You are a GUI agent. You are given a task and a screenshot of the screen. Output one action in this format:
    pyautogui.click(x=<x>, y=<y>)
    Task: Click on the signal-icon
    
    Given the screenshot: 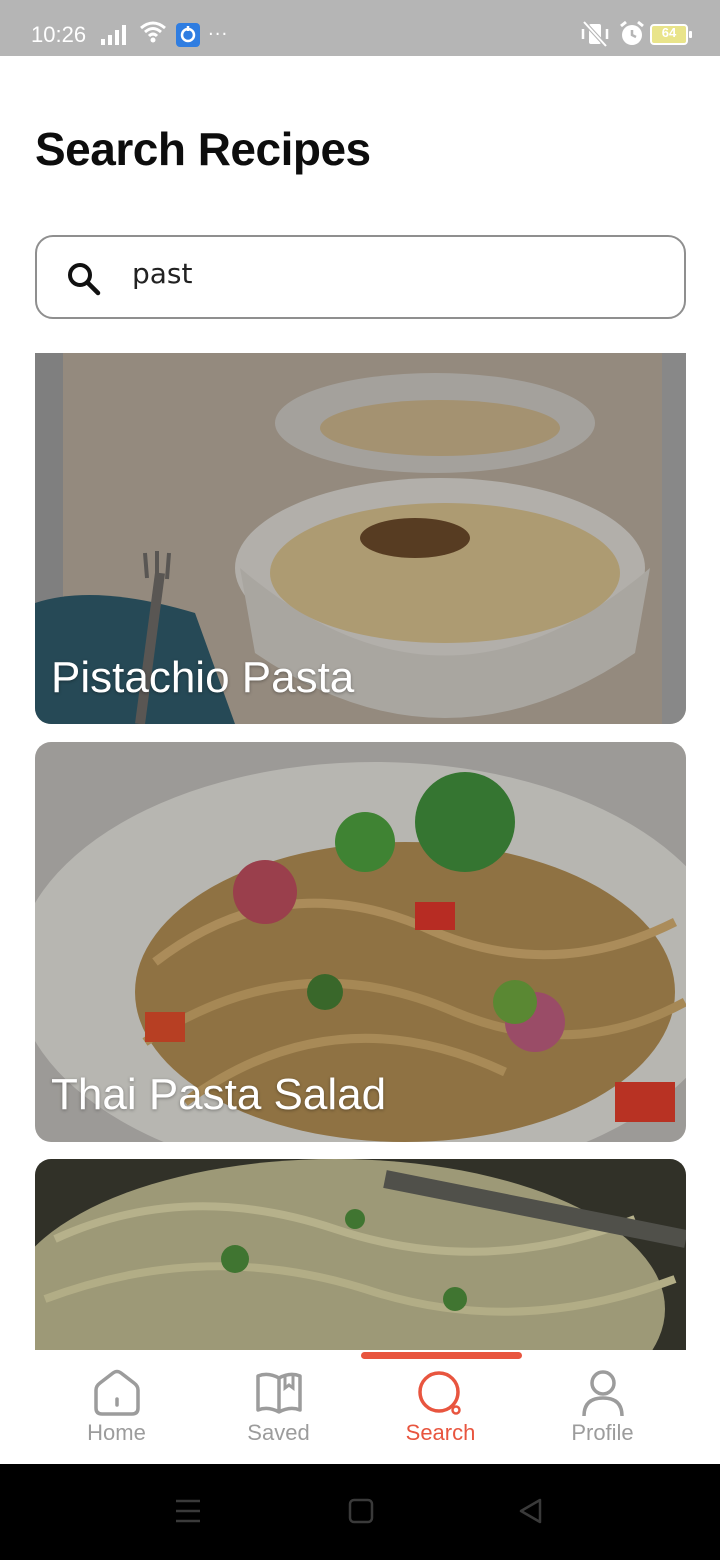 What is the action you would take?
    pyautogui.click(x=113, y=35)
    